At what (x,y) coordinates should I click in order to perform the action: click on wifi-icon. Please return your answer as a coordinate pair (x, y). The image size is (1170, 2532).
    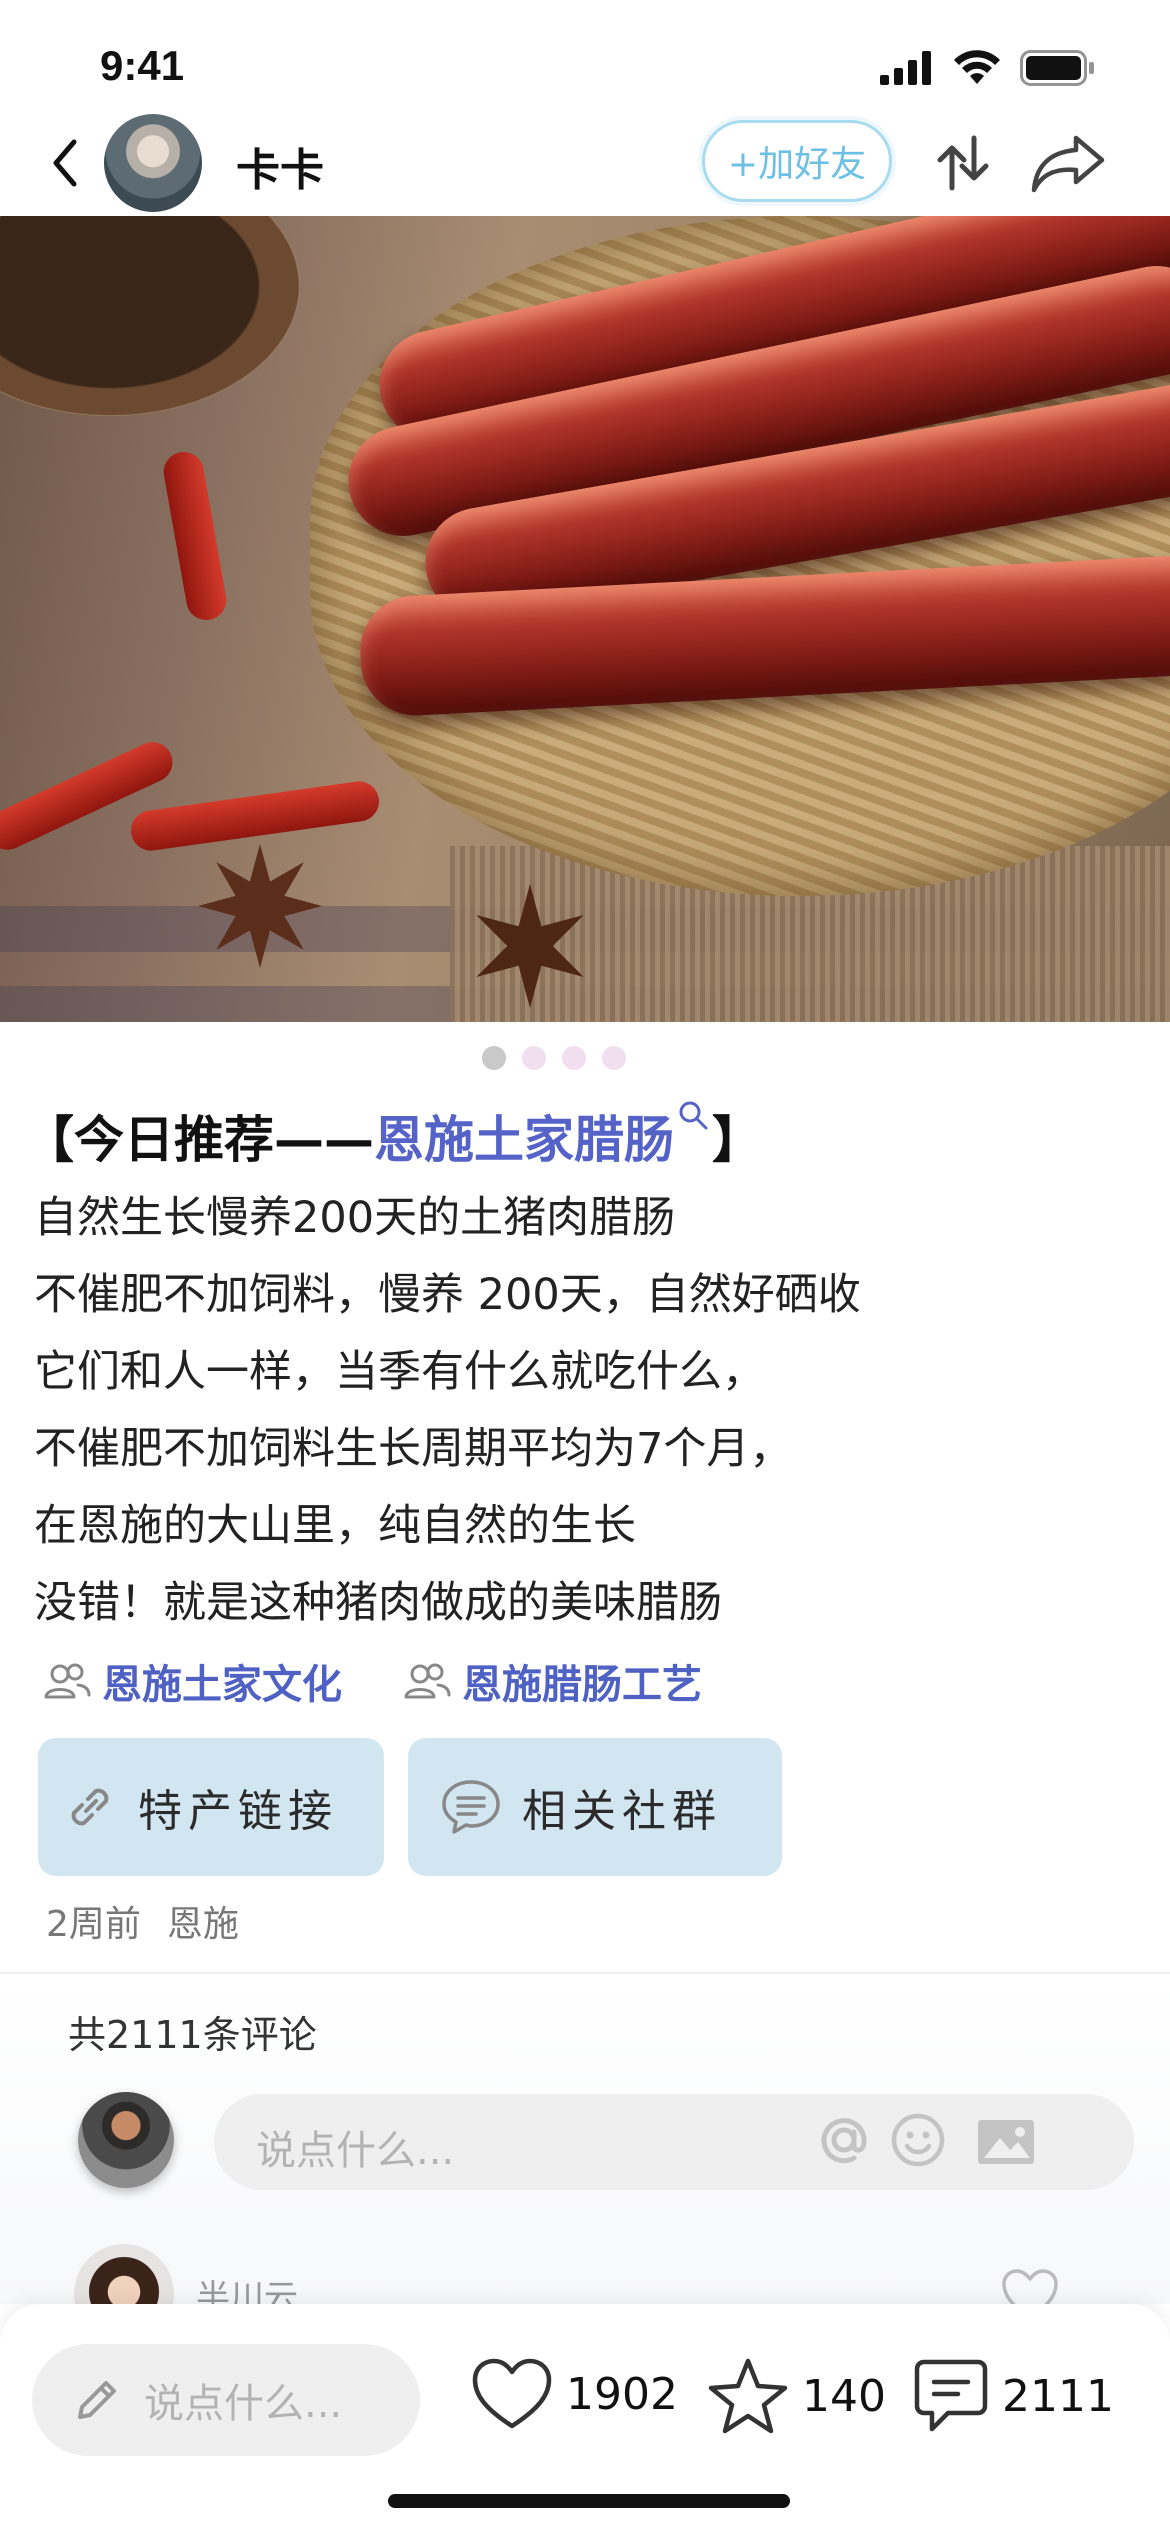
    Looking at the image, I should click on (977, 67).